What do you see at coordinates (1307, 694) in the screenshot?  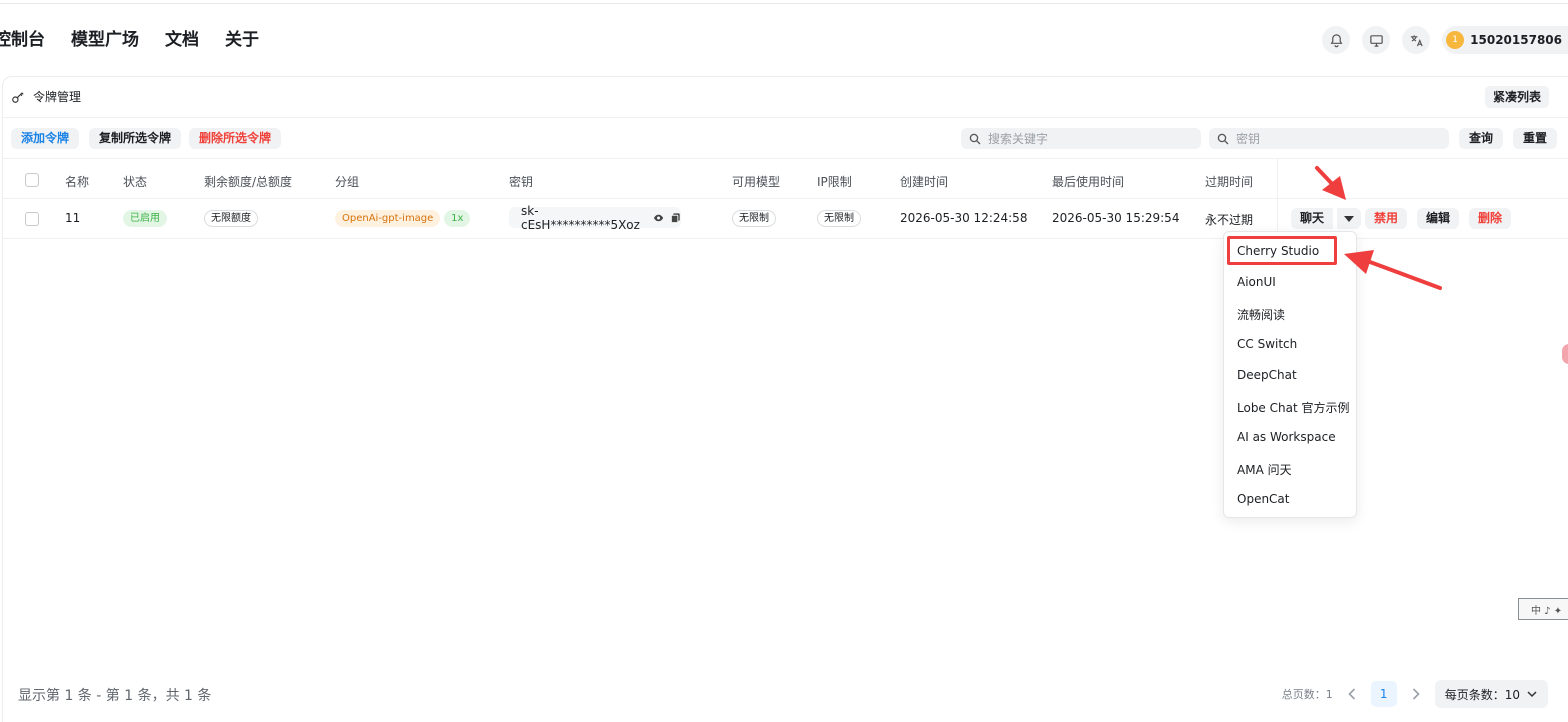 I see `total-pages: 总页数：1` at bounding box center [1307, 694].